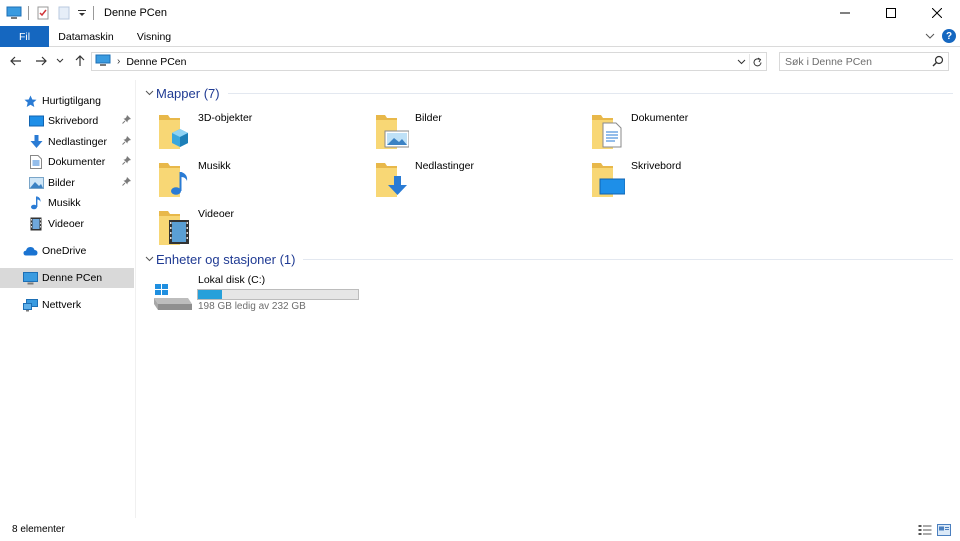 This screenshot has height=541, width=960. I want to click on properties-icon, so click(43, 13).